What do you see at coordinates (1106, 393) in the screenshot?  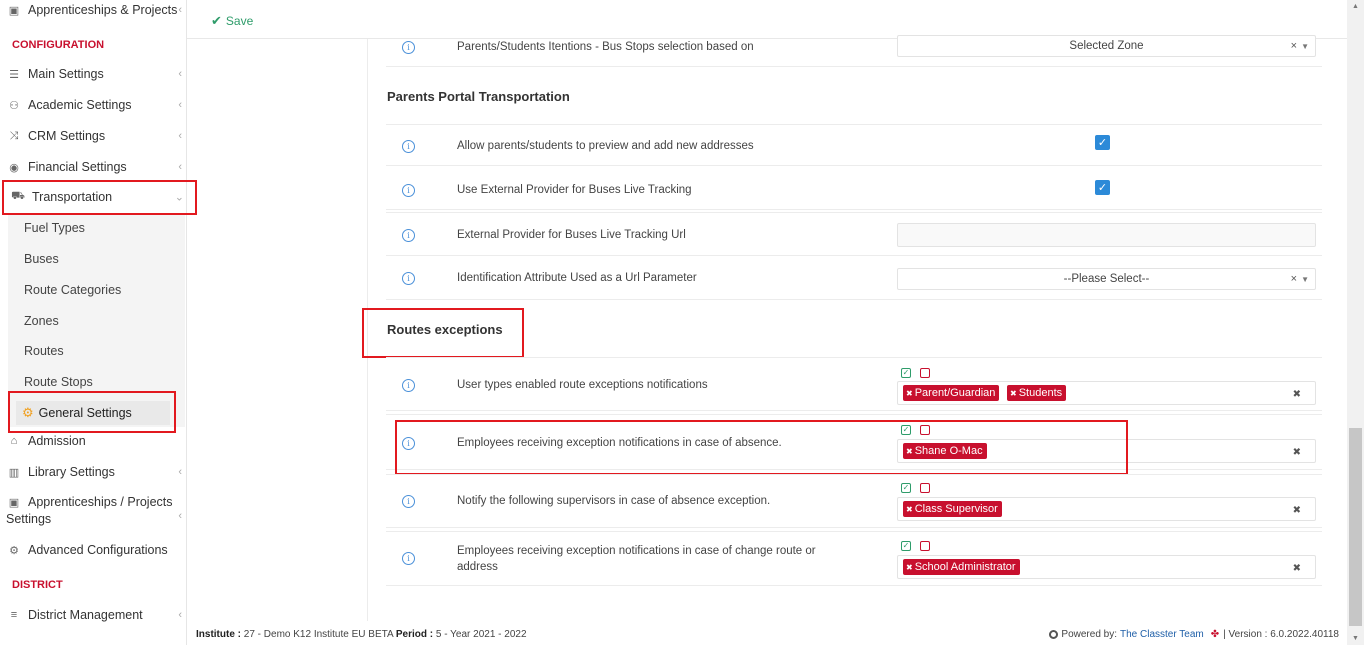 I see `user-types-multiselect: ✖ Parent/Guardian ✖ Students ✖` at bounding box center [1106, 393].